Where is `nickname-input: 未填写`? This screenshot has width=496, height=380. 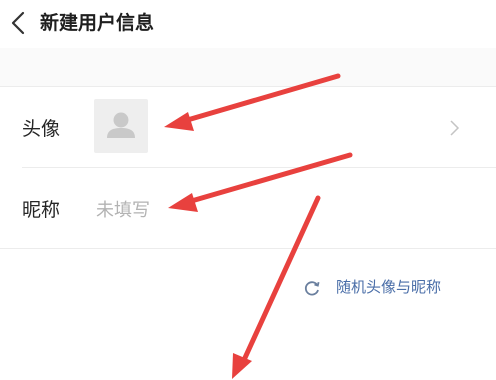 nickname-input: 未填写 is located at coordinates (123, 209).